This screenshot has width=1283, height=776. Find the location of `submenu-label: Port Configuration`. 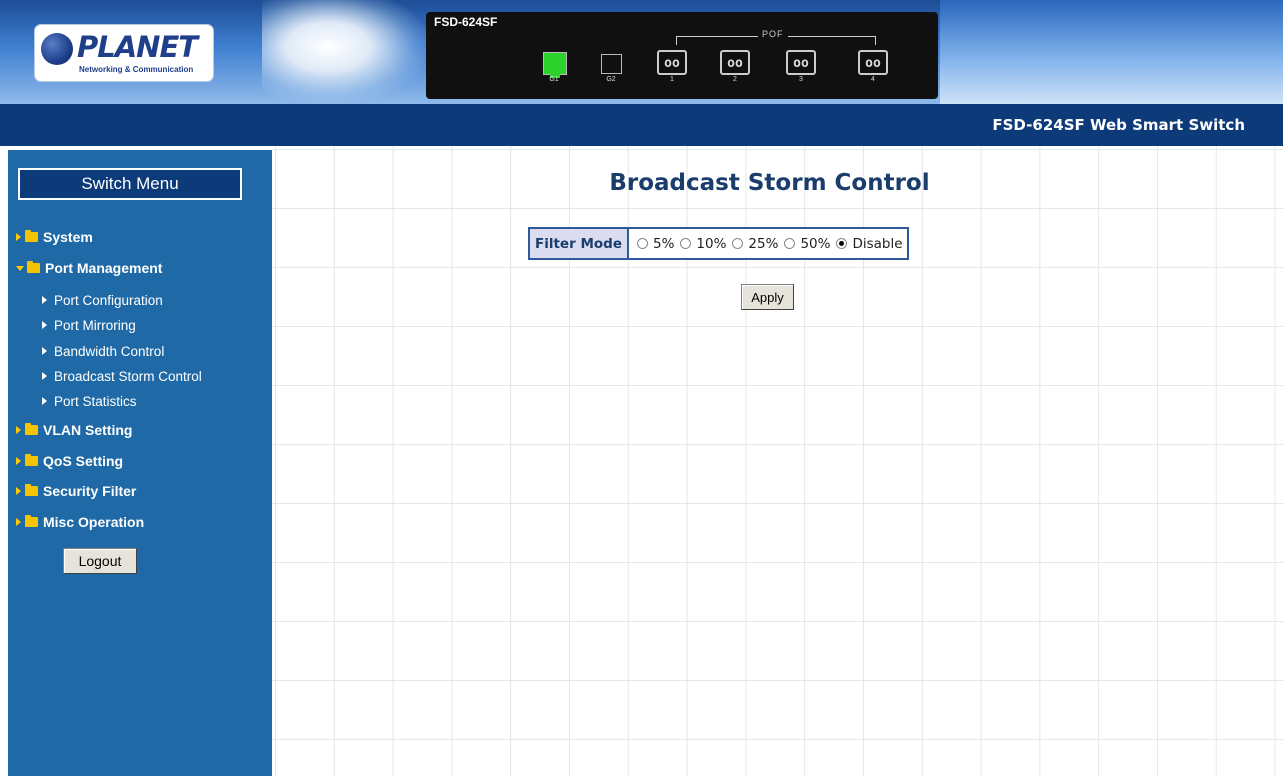

submenu-label: Port Configuration is located at coordinates (108, 300).